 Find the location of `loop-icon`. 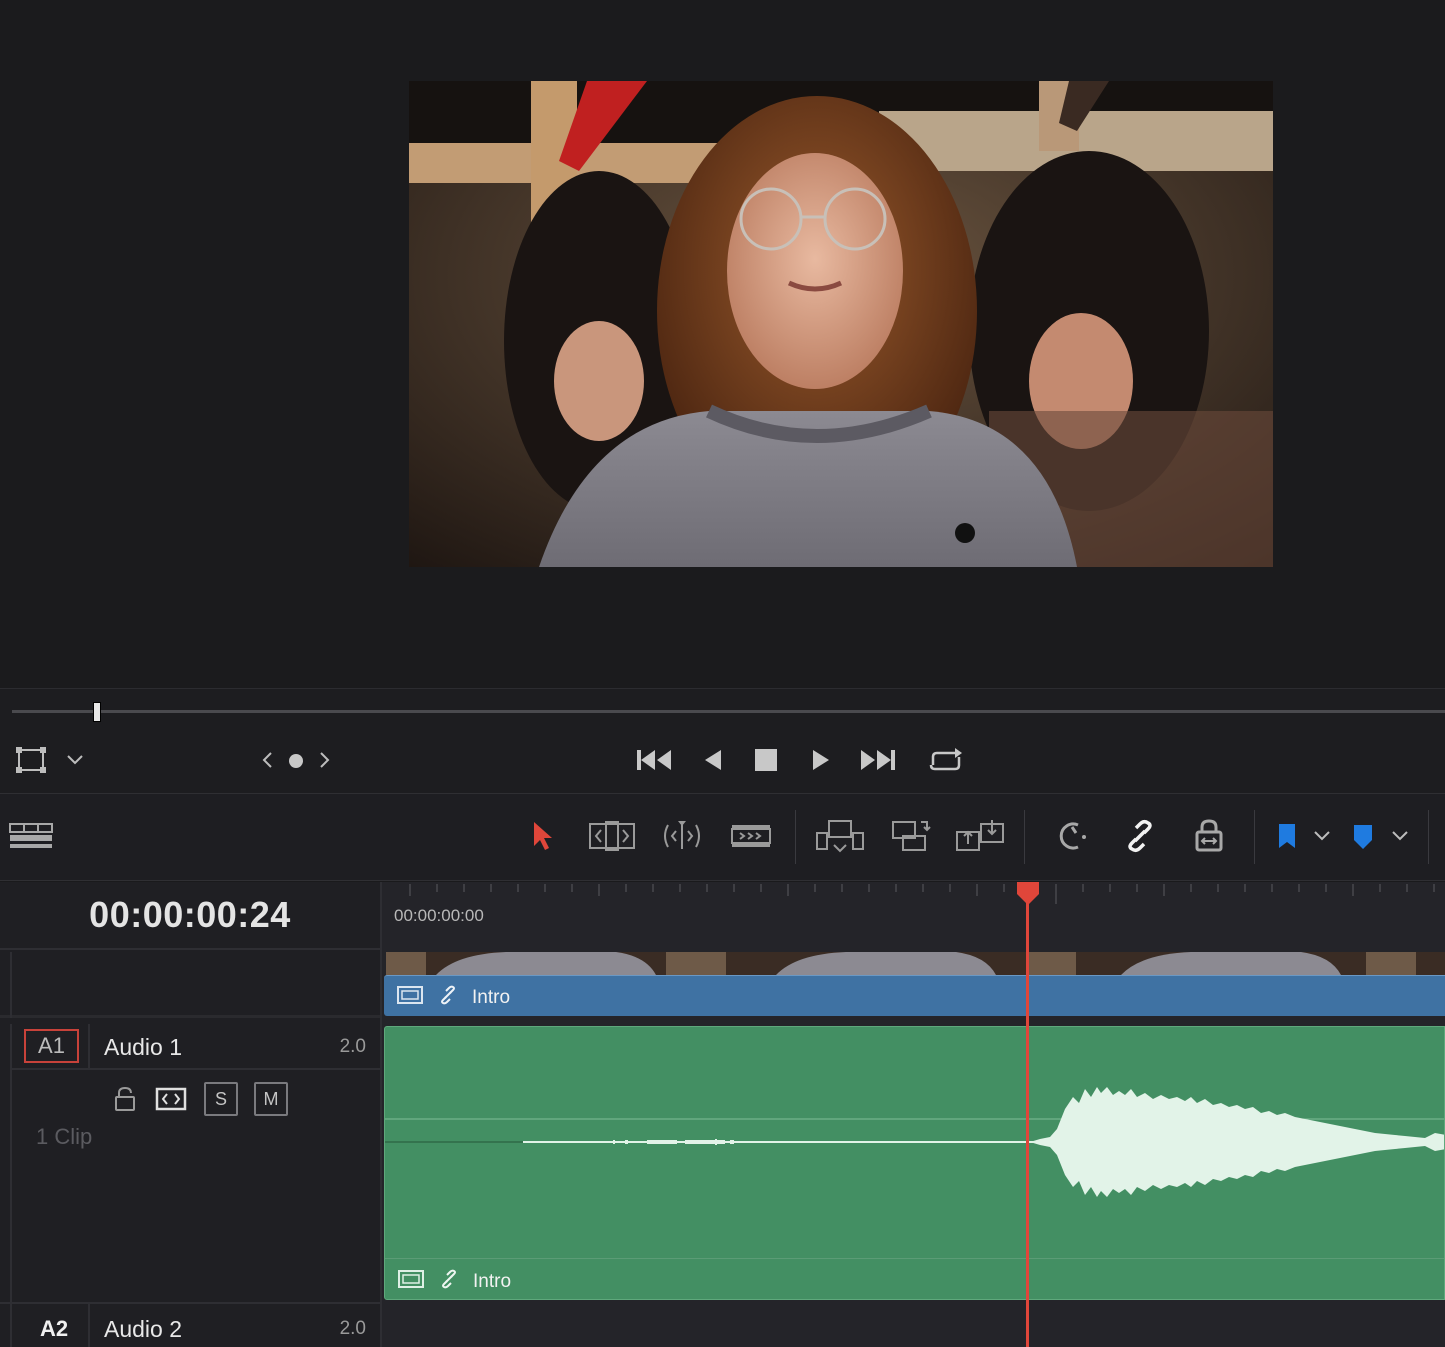

loop-icon is located at coordinates (946, 760).